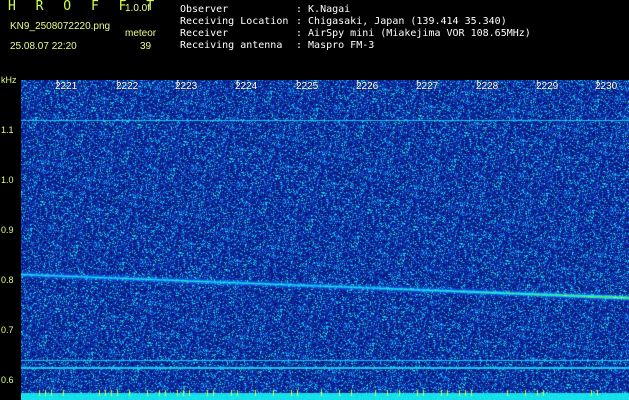  Describe the element at coordinates (7, 130) in the screenshot. I see `y-tick-label: 1.1` at that location.